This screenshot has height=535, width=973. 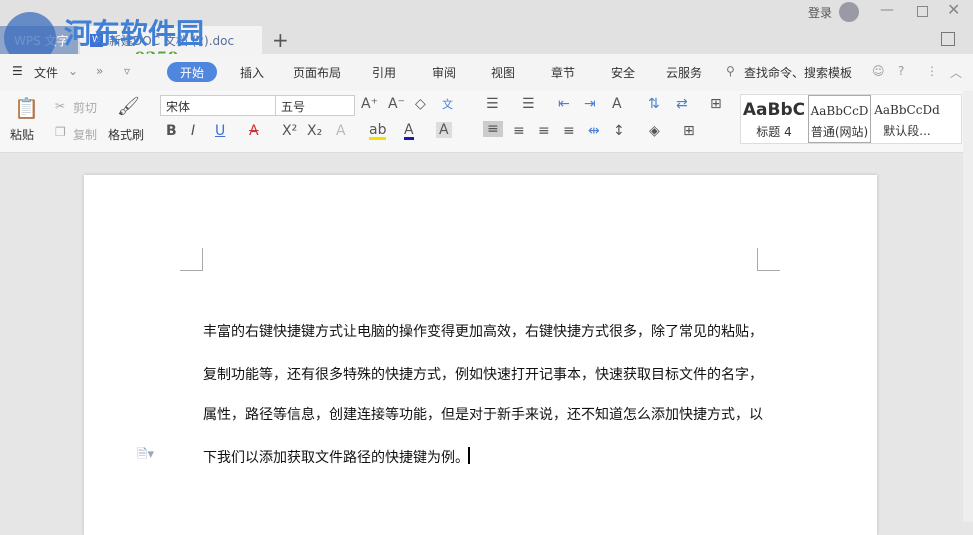 I want to click on subscript-icon: X₂, so click(x=314, y=131).